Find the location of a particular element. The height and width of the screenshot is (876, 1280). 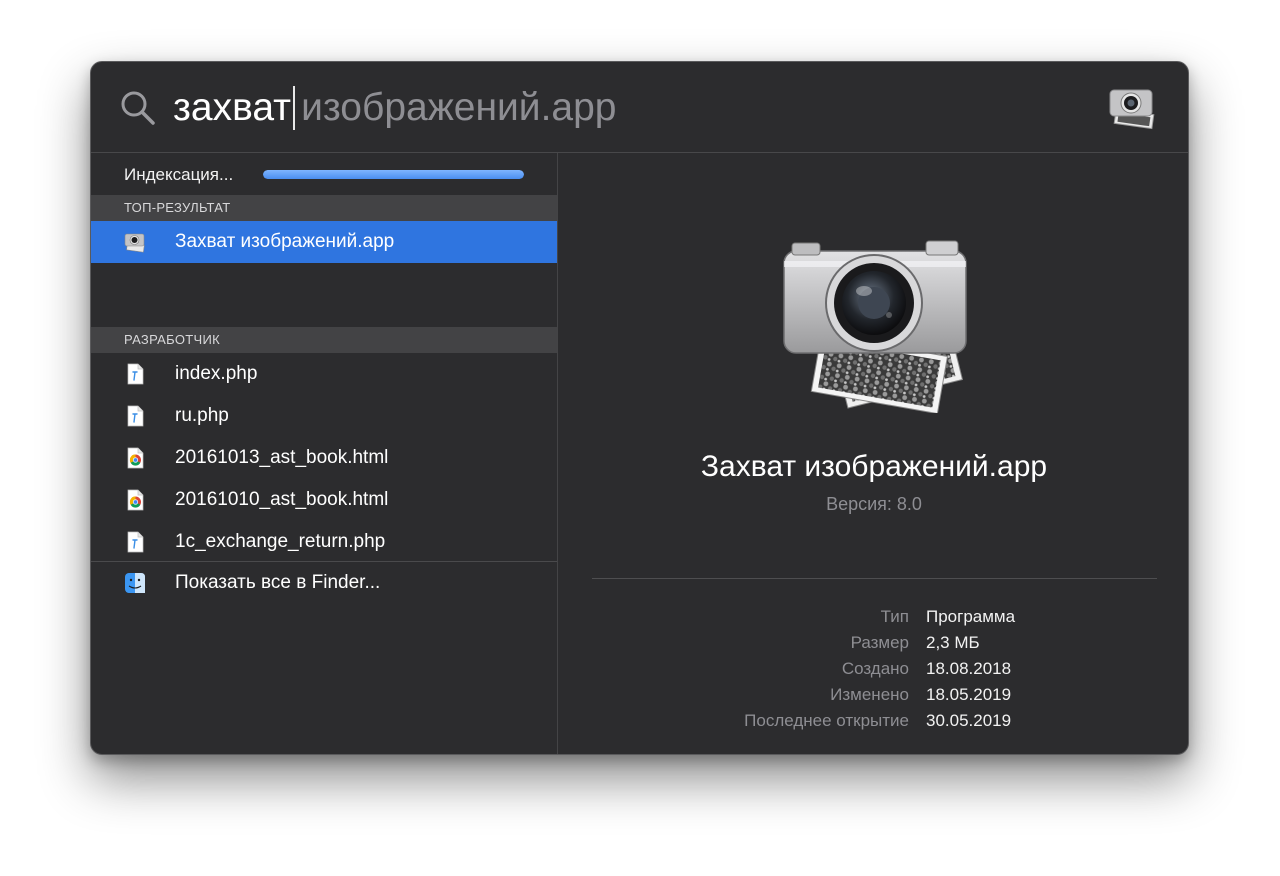

result-item: 20161013_ast_book.html is located at coordinates (324, 458).